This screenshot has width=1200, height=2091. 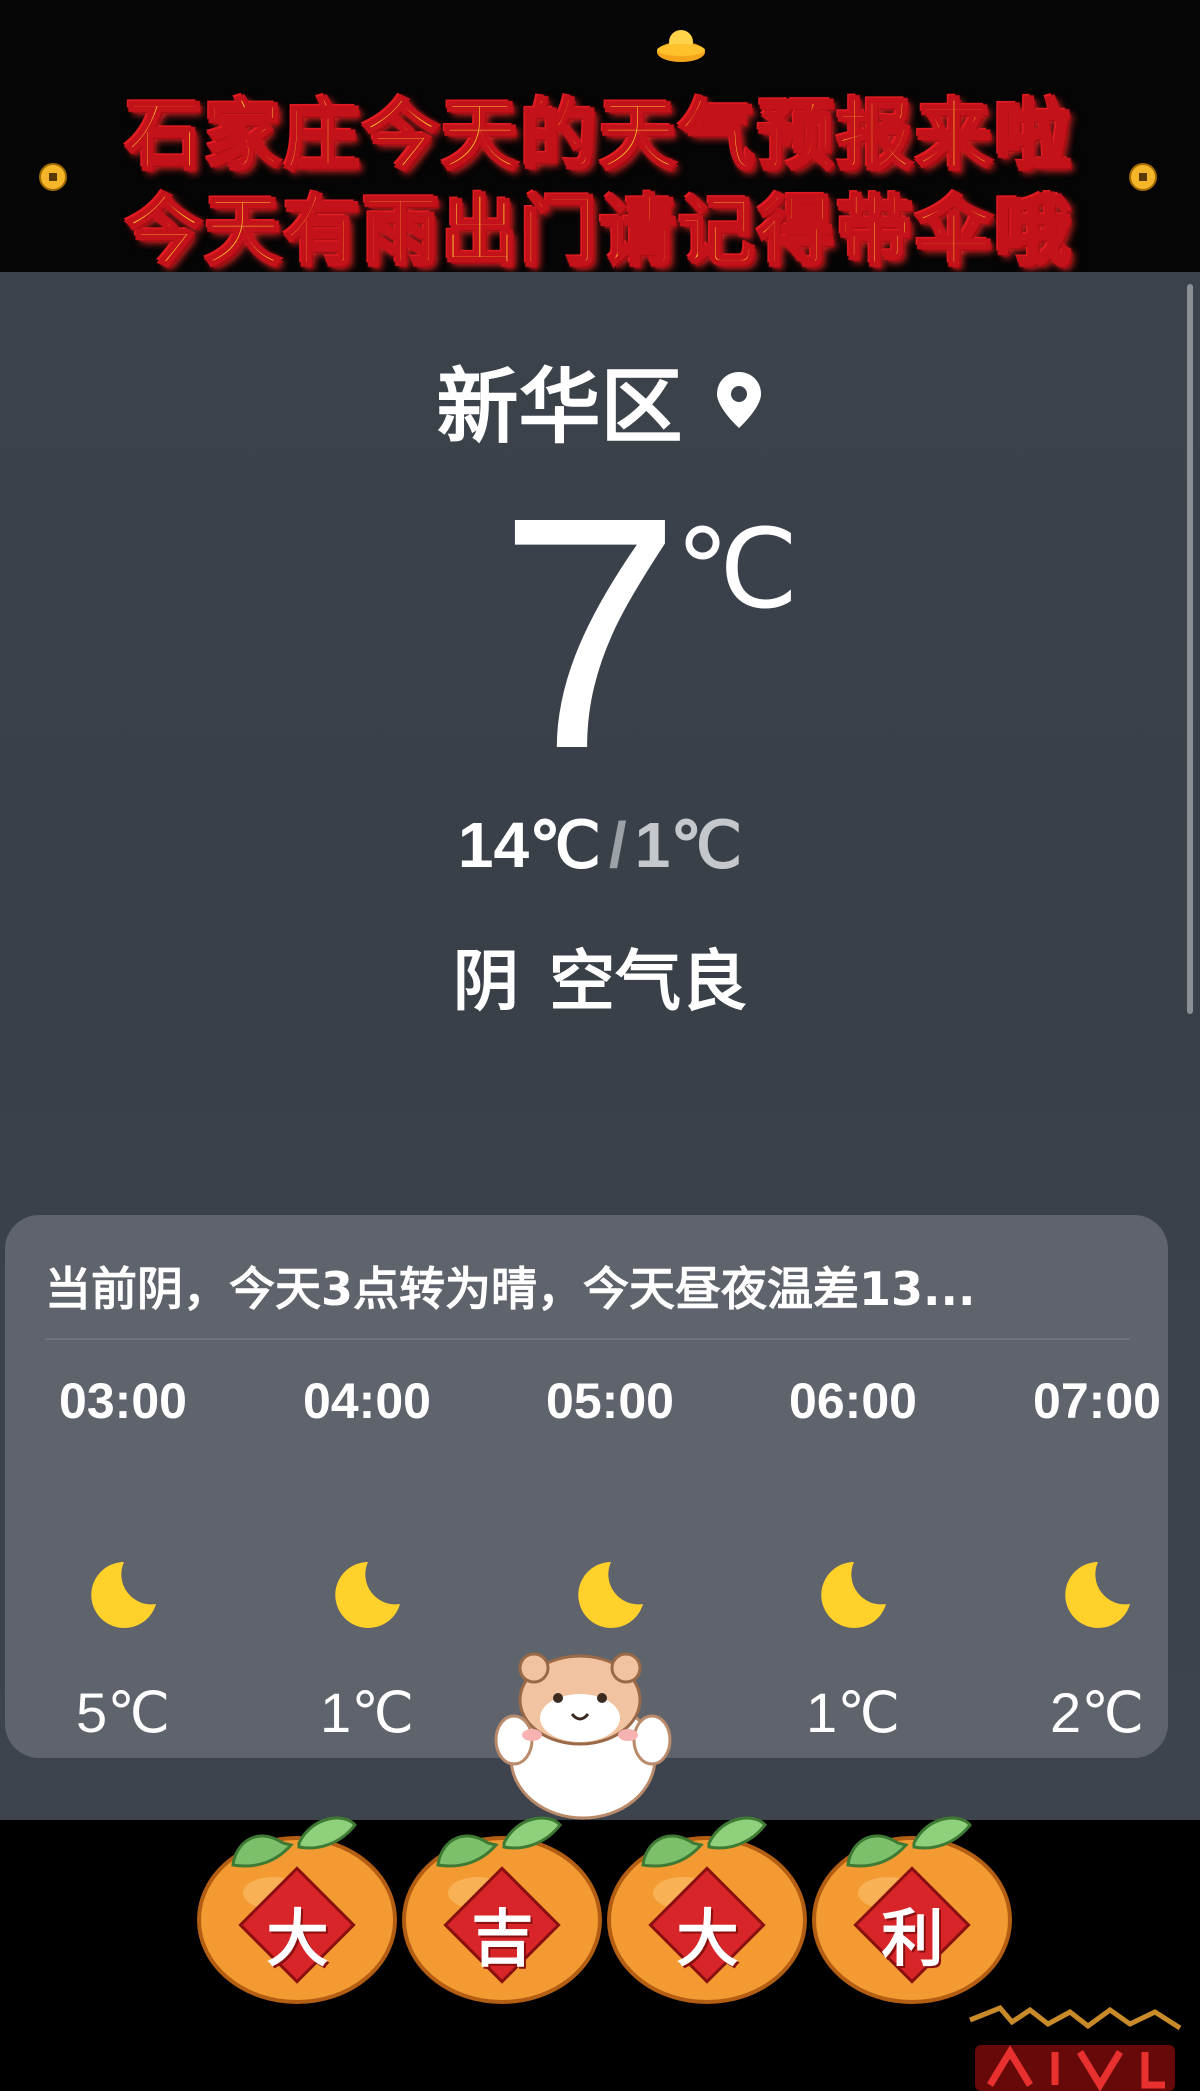 What do you see at coordinates (367, 1401) in the screenshot?
I see `hour-time: 04:00` at bounding box center [367, 1401].